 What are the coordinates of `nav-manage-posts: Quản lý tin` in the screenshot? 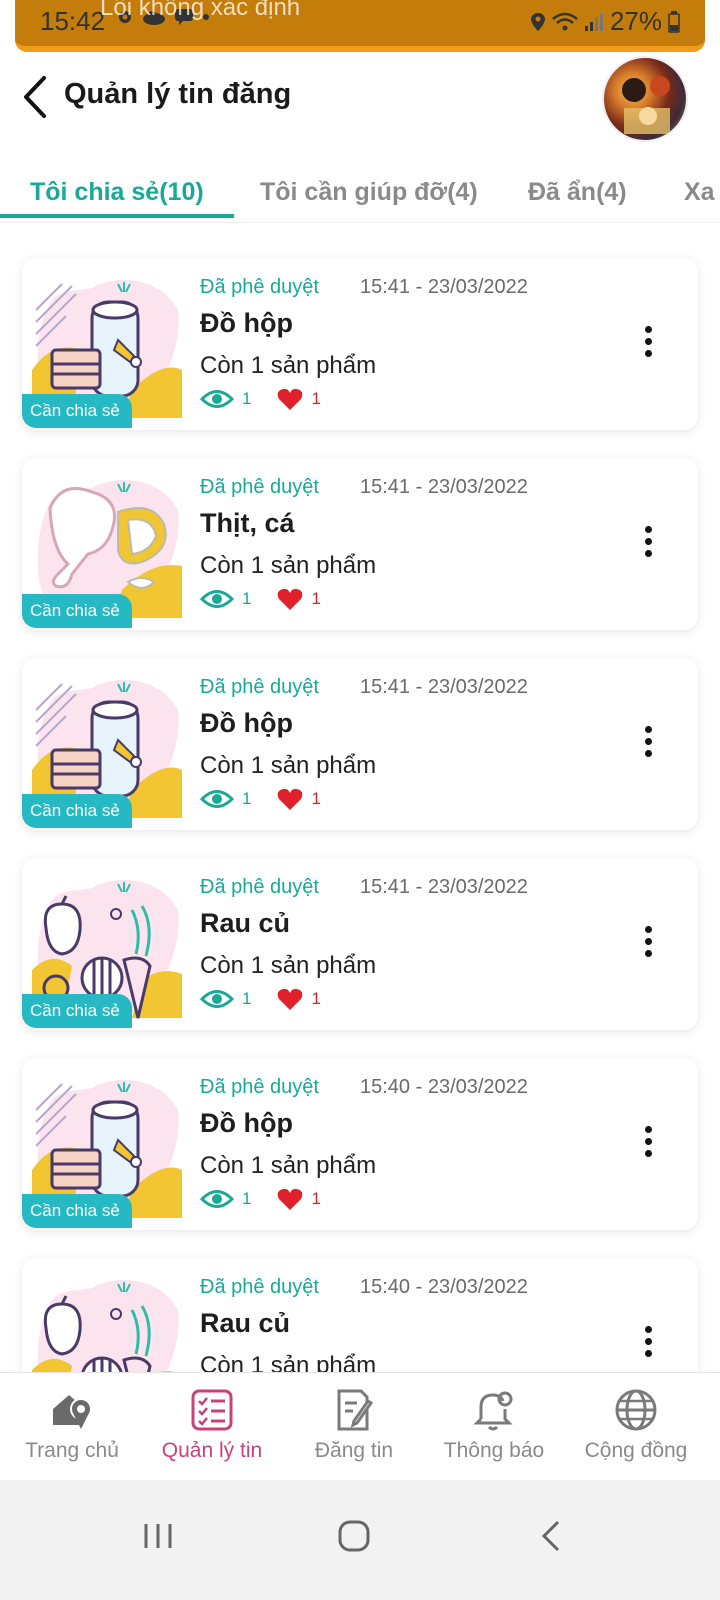 It's located at (212, 1427).